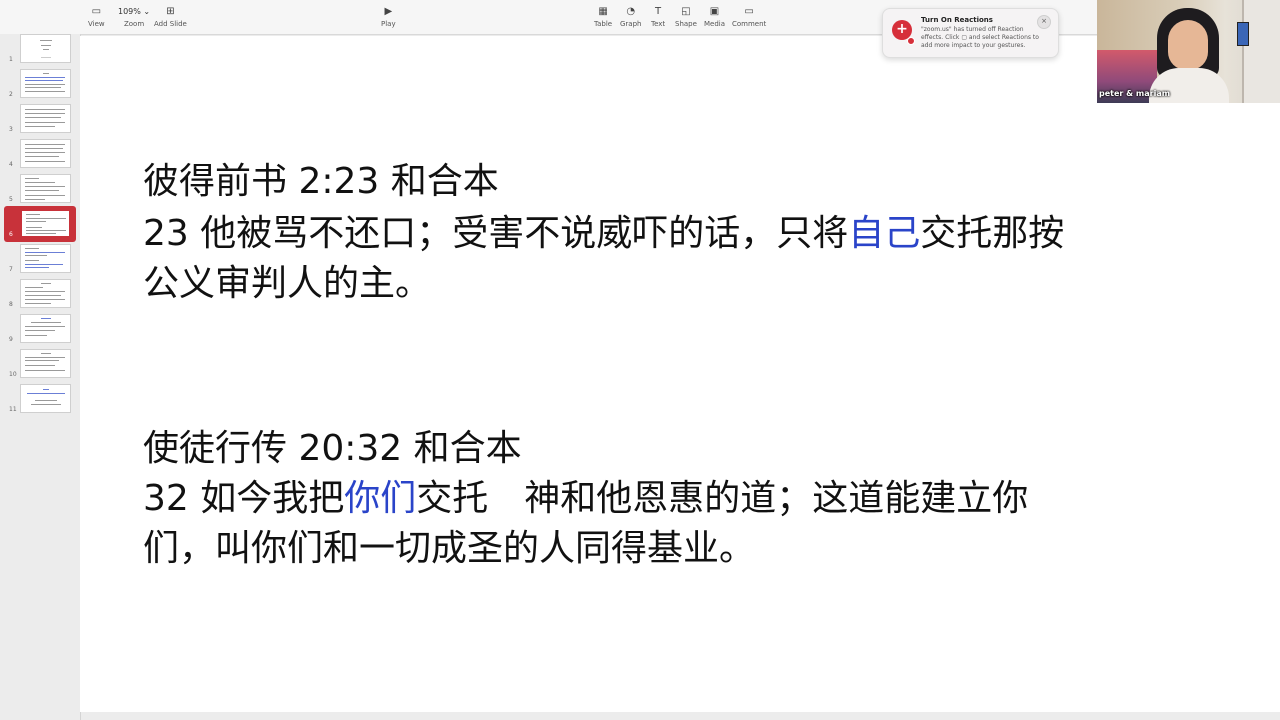  What do you see at coordinates (722, 498) in the screenshot?
I see `verse-2-text-b: 交托 神和他恩惠的道；这道能建立你` at bounding box center [722, 498].